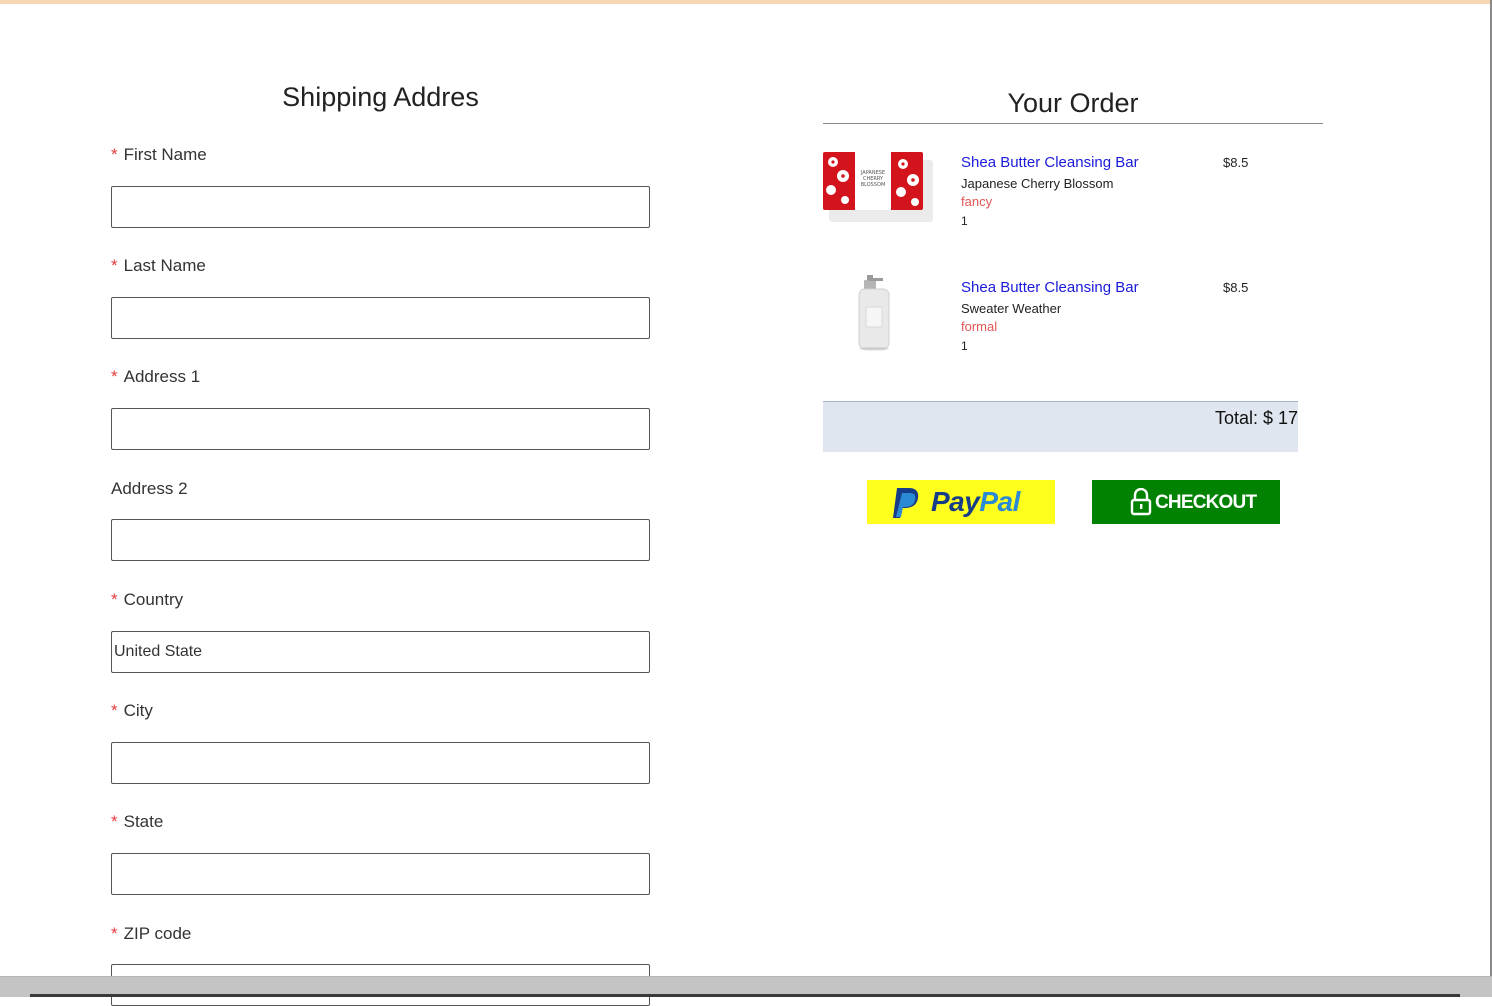 This screenshot has height=1006, width=1492. I want to click on address2-label-text: Address 2, so click(149, 488).